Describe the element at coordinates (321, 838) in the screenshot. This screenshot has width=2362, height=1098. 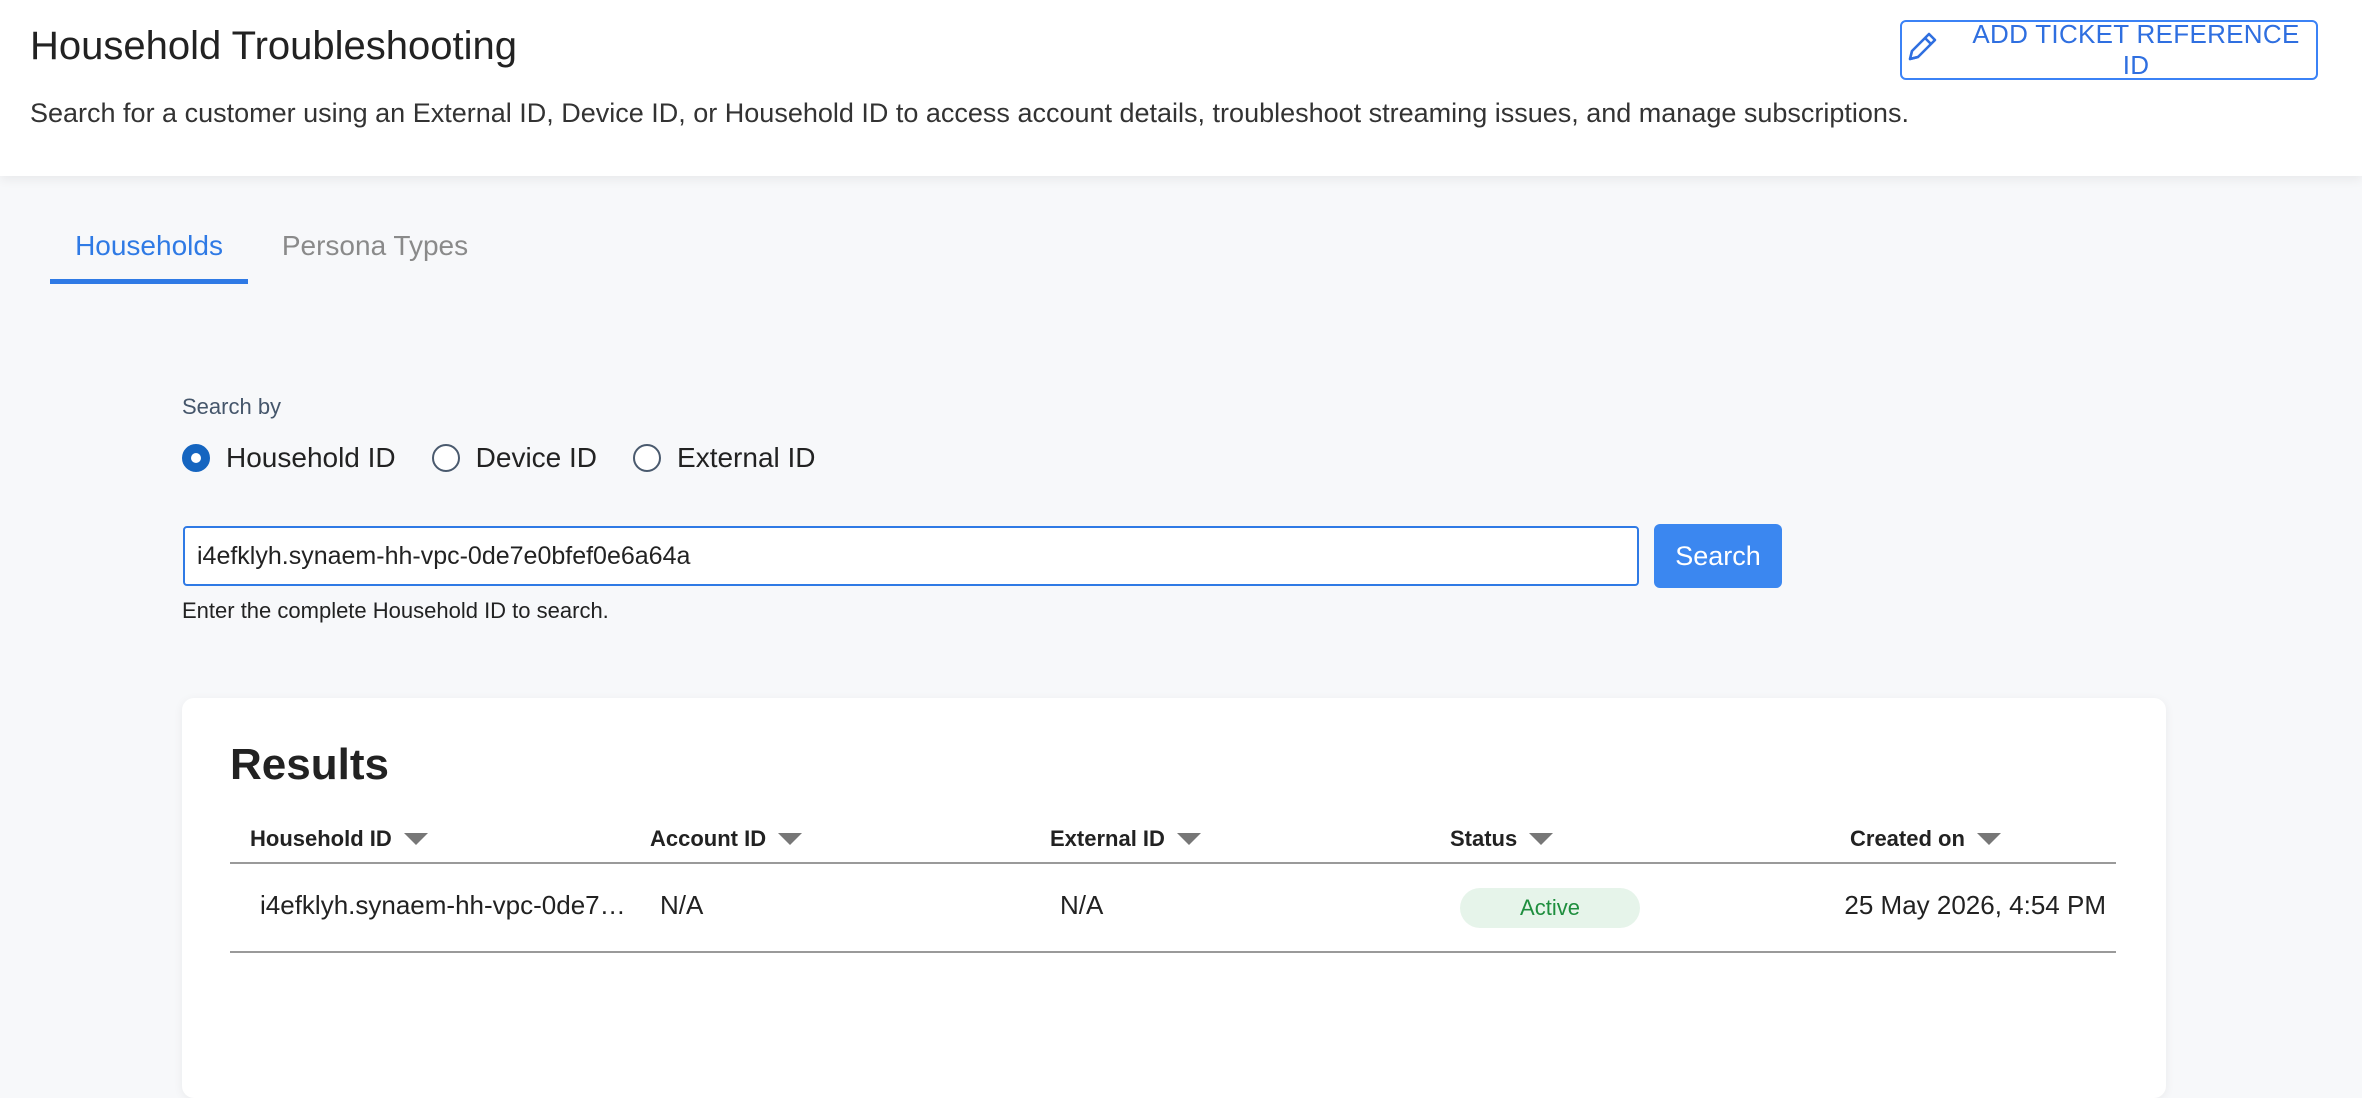
I see `column-header-label: Household ID` at that location.